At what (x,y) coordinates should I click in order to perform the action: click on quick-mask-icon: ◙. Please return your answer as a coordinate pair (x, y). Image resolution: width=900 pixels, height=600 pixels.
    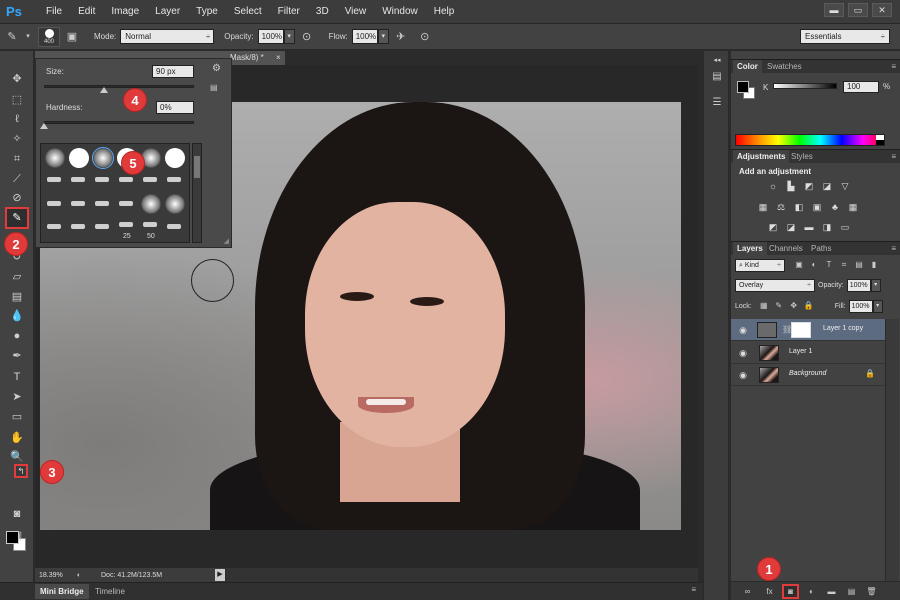
    Looking at the image, I should click on (17, 514).